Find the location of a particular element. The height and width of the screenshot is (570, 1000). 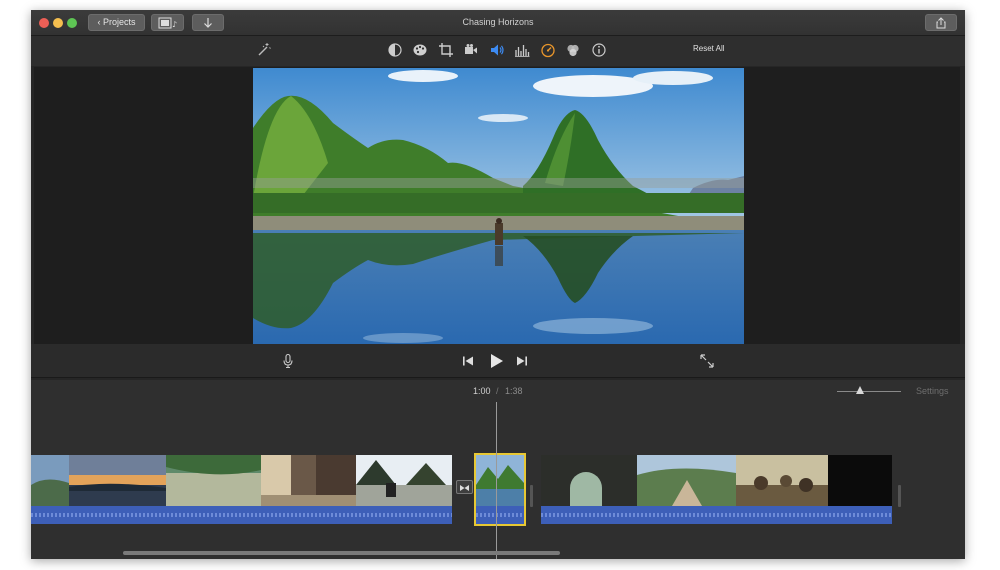

zoom-slider-knob is located at coordinates (860, 390).